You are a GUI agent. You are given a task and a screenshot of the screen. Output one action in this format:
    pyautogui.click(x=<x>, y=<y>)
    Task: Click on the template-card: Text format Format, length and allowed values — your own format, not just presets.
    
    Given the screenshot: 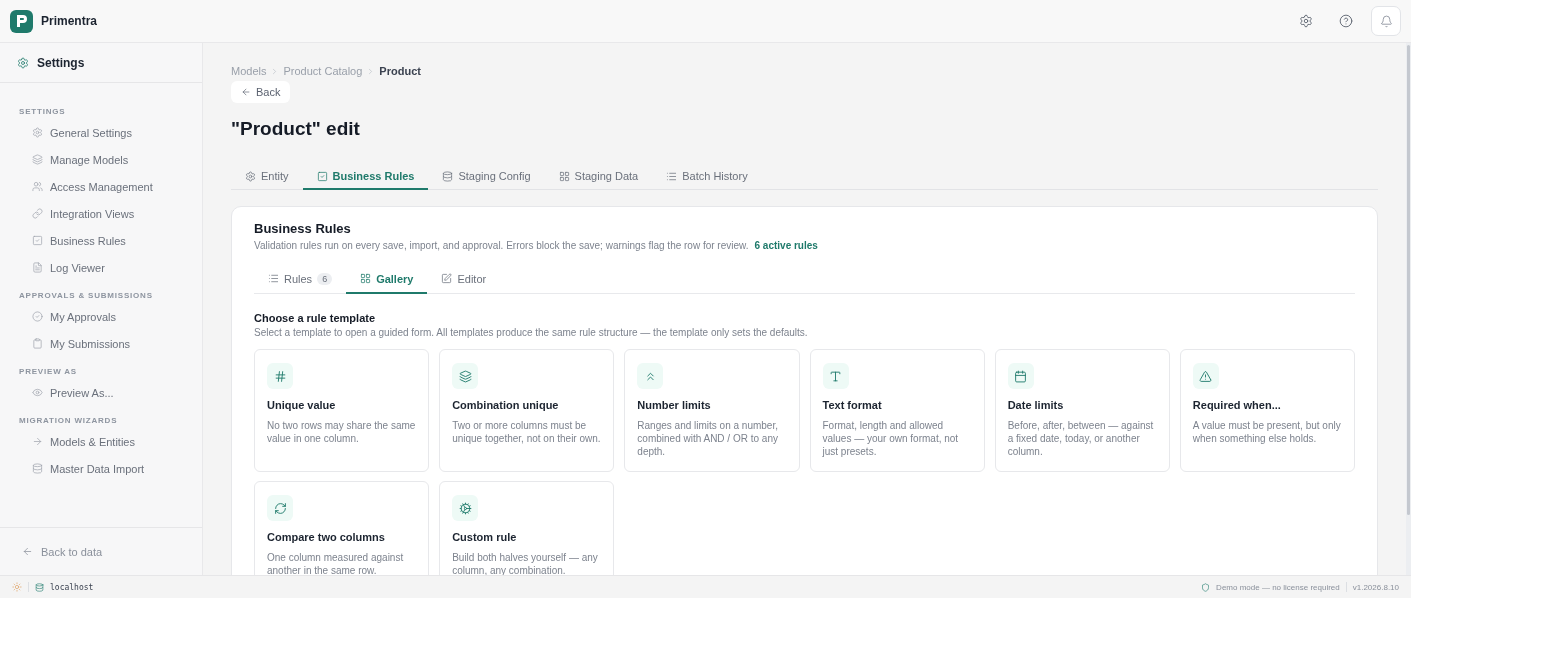 What is the action you would take?
    pyautogui.click(x=897, y=410)
    